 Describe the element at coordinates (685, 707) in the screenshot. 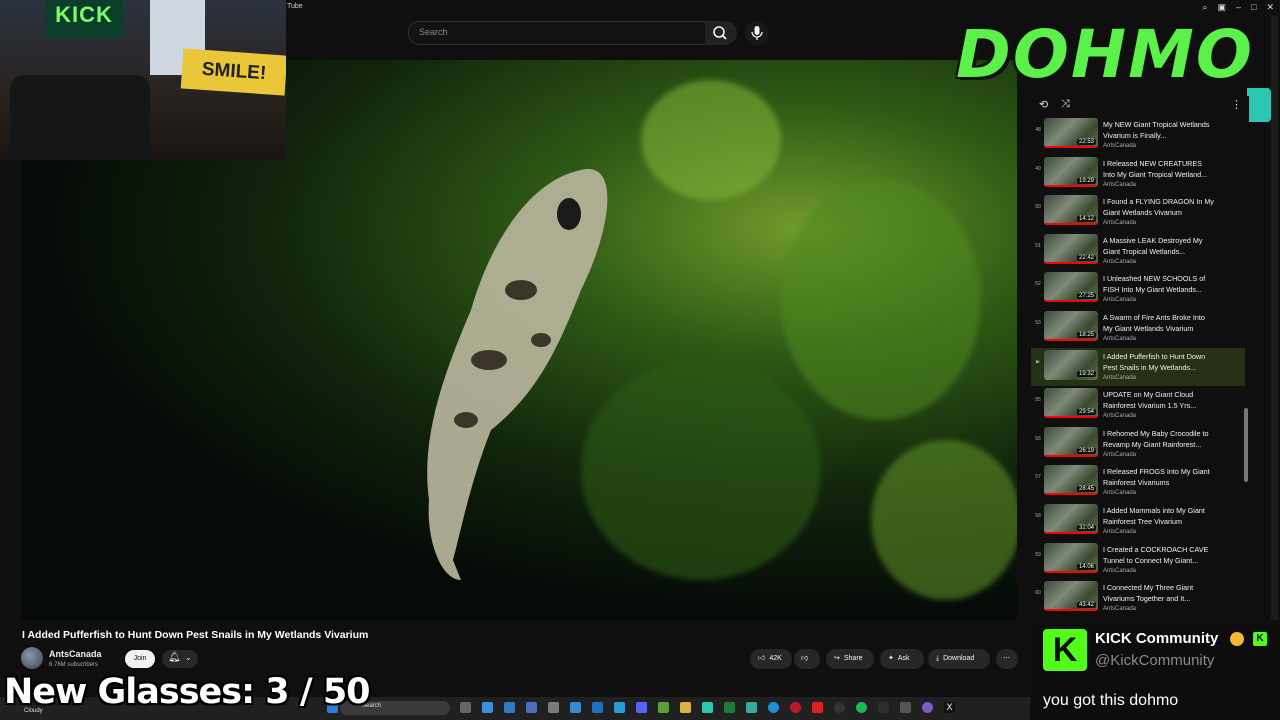

I see `folder-icon` at that location.